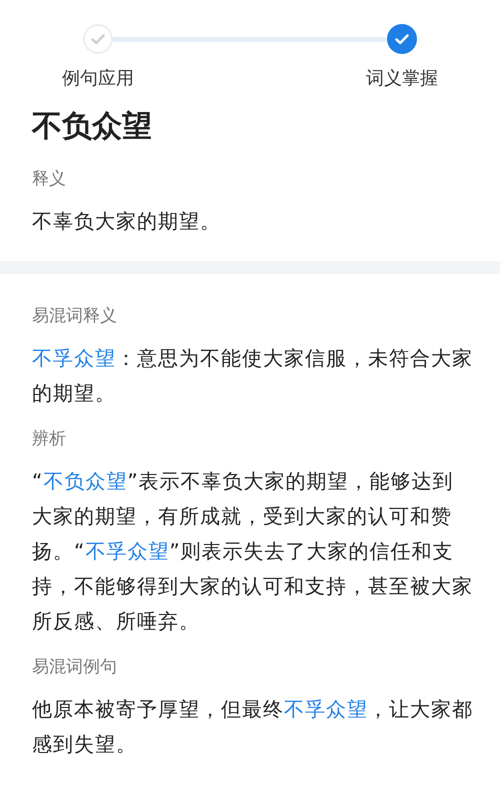  I want to click on step-label: 词义掌握, so click(402, 78).